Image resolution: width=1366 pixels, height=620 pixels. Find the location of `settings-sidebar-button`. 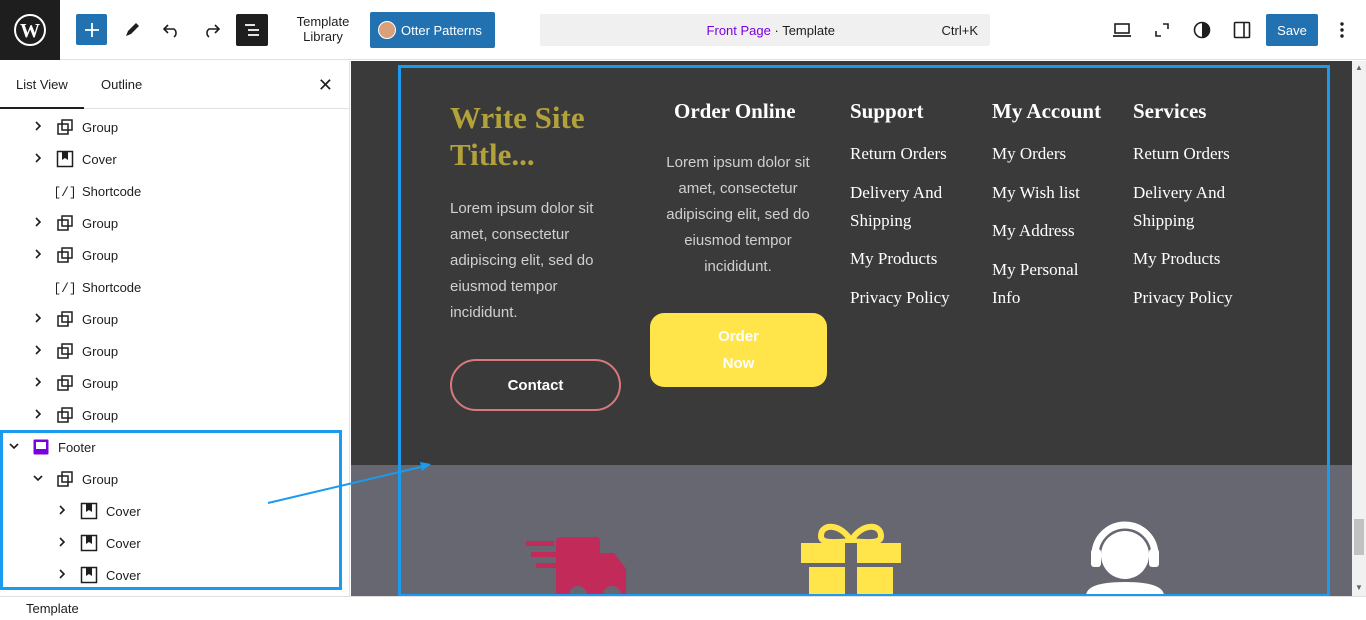

settings-sidebar-button is located at coordinates (1242, 30).